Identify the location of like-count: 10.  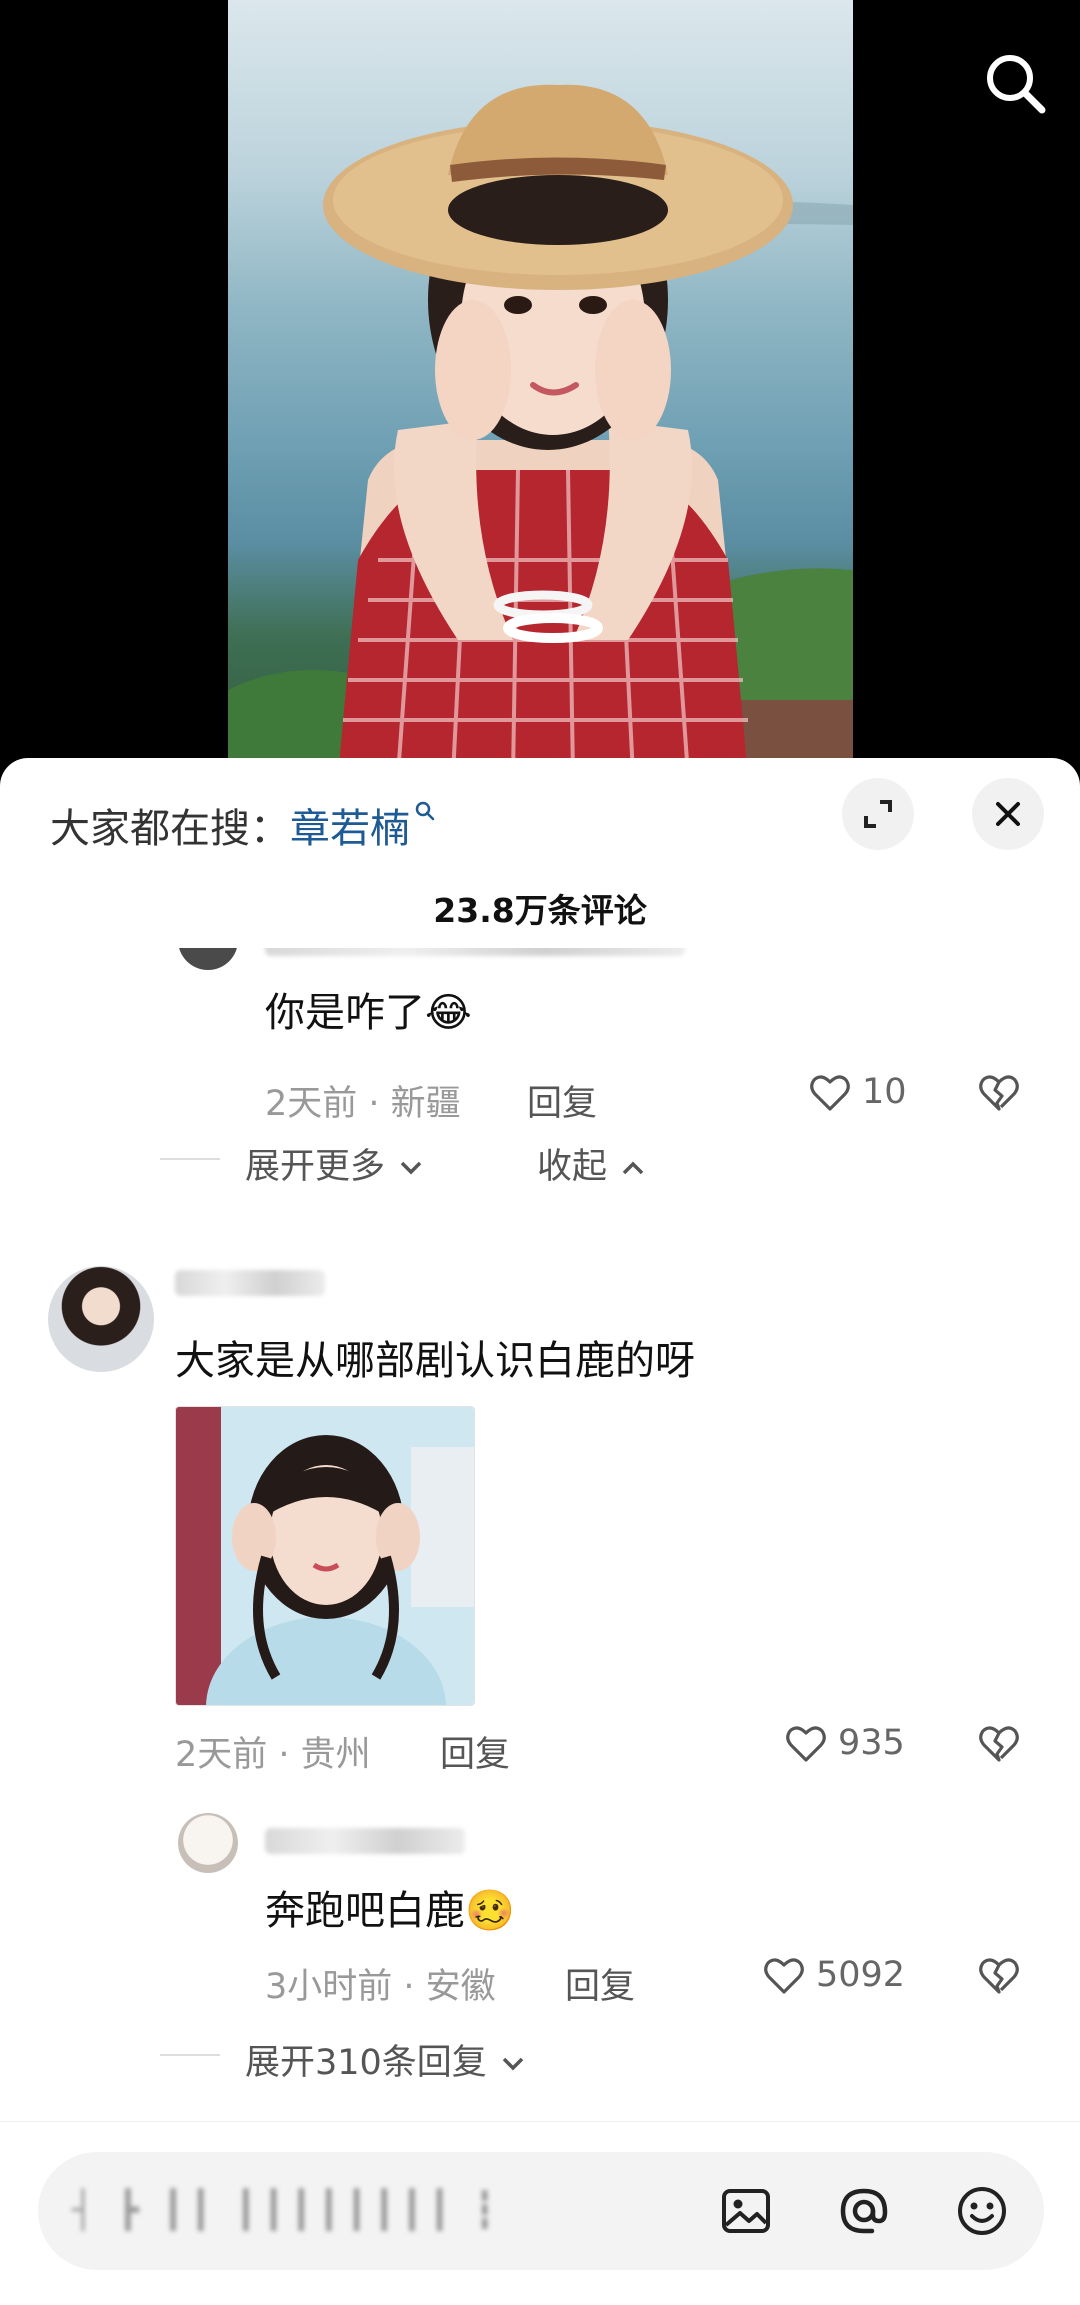
(884, 1092).